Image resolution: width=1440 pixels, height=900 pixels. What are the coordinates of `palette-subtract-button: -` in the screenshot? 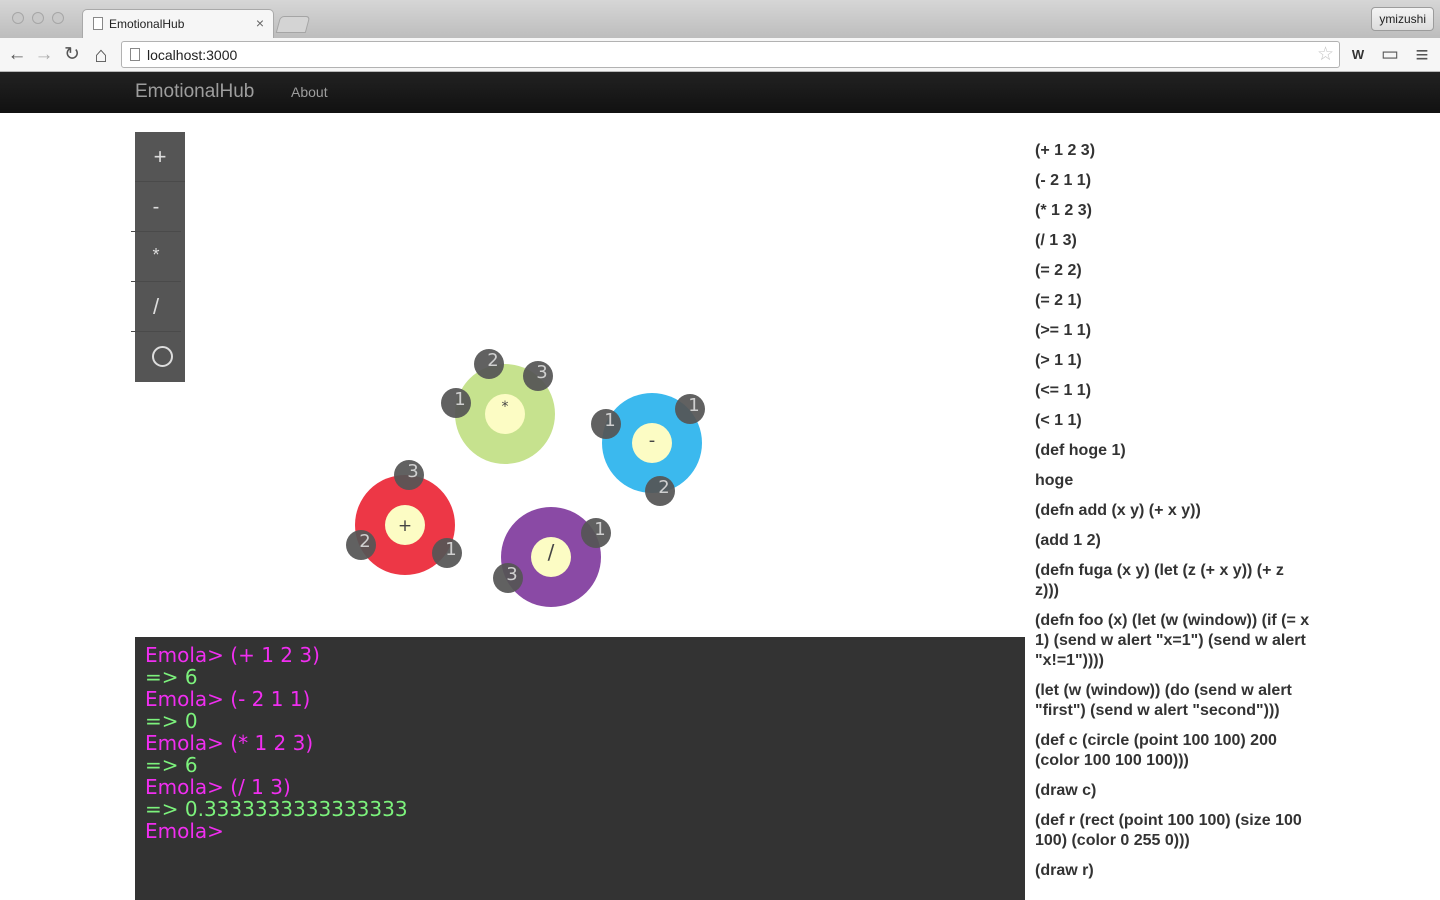 It's located at (156, 207).